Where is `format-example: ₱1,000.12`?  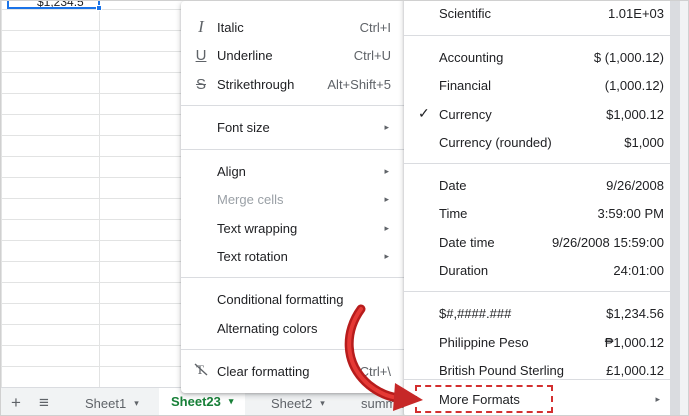
format-example: ₱1,000.12 is located at coordinates (634, 342).